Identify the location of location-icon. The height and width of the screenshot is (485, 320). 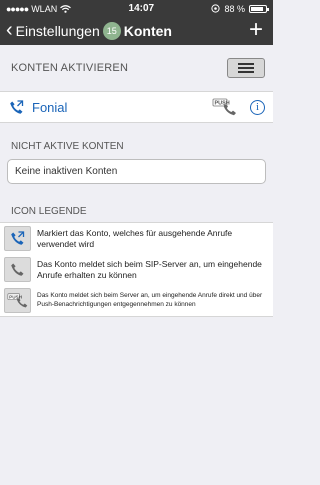
(216, 8).